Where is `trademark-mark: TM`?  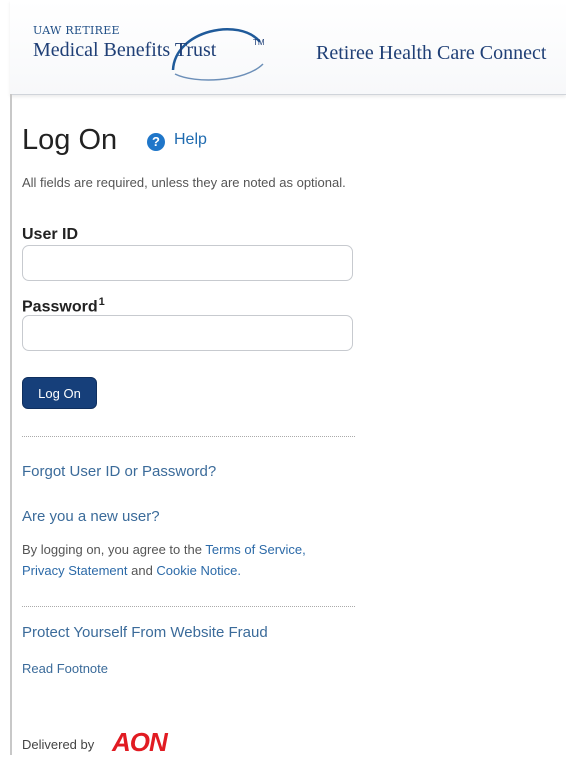 trademark-mark: TM is located at coordinates (259, 42).